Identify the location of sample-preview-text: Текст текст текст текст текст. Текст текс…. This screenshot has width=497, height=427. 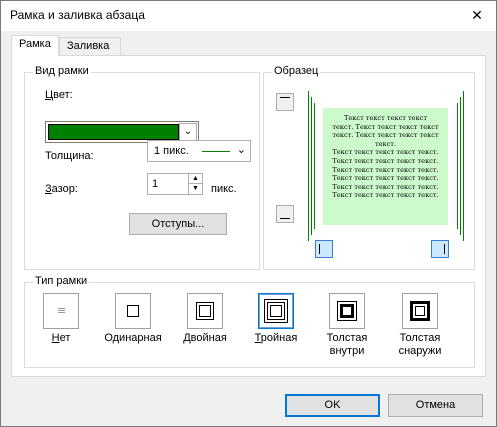
(385, 157).